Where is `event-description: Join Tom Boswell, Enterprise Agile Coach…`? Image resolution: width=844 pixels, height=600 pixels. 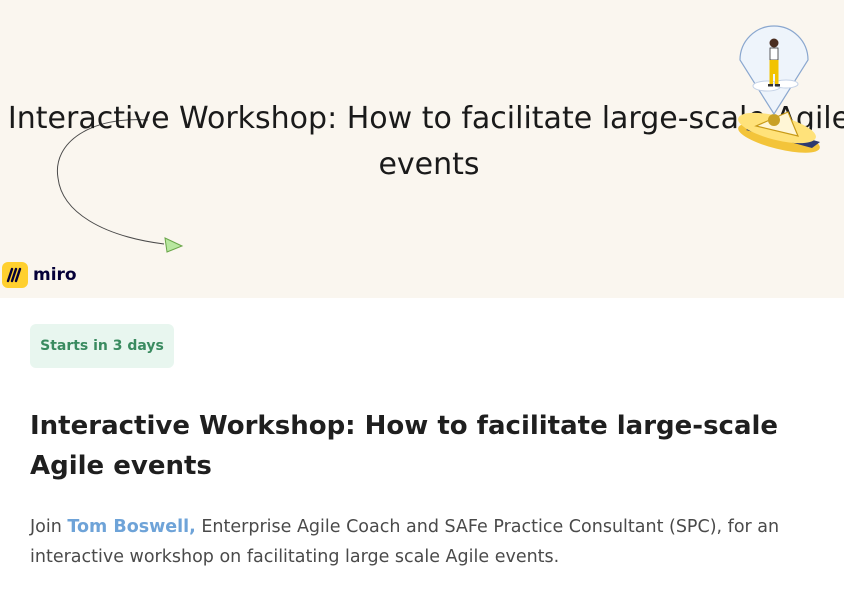 event-description: Join Tom Boswell, Enterprise Agile Coach… is located at coordinates (425, 542).